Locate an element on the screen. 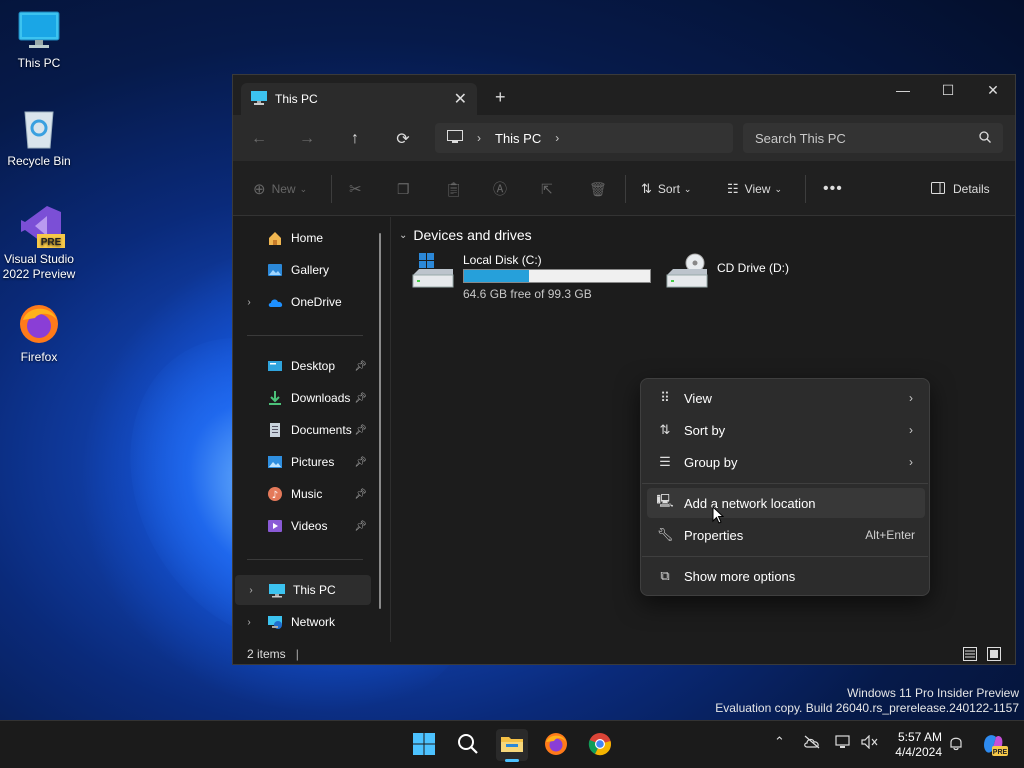 The height and width of the screenshot is (768, 1024). sidebar-item-desktop: Desktop 📌︎ is located at coordinates (302, 366).